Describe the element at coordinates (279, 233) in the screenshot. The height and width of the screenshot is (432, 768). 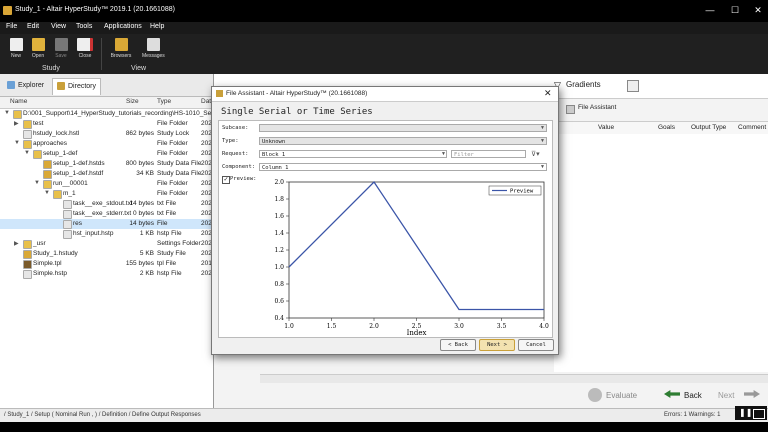
I see `y-tick-label: 1.4` at that location.